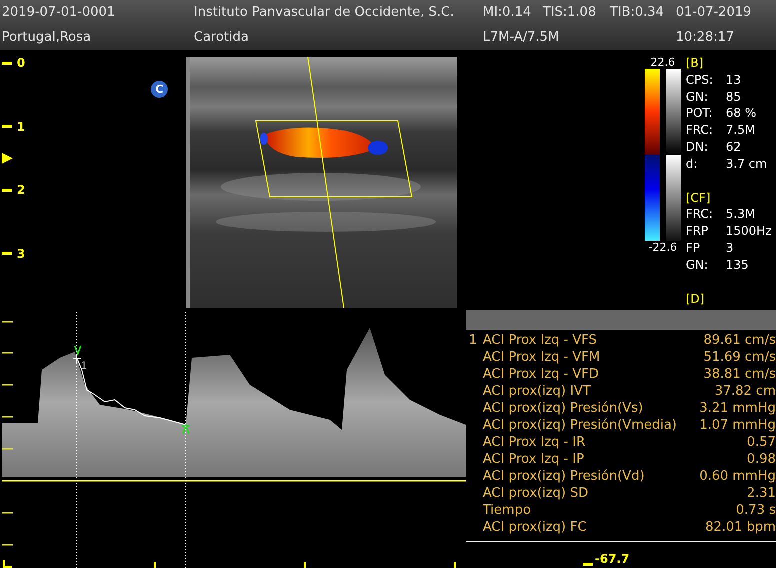 Image resolution: width=776 pixels, height=568 pixels. What do you see at coordinates (738, 425) in the screenshot?
I see `measurement-value: 1.07 mmHg` at bounding box center [738, 425].